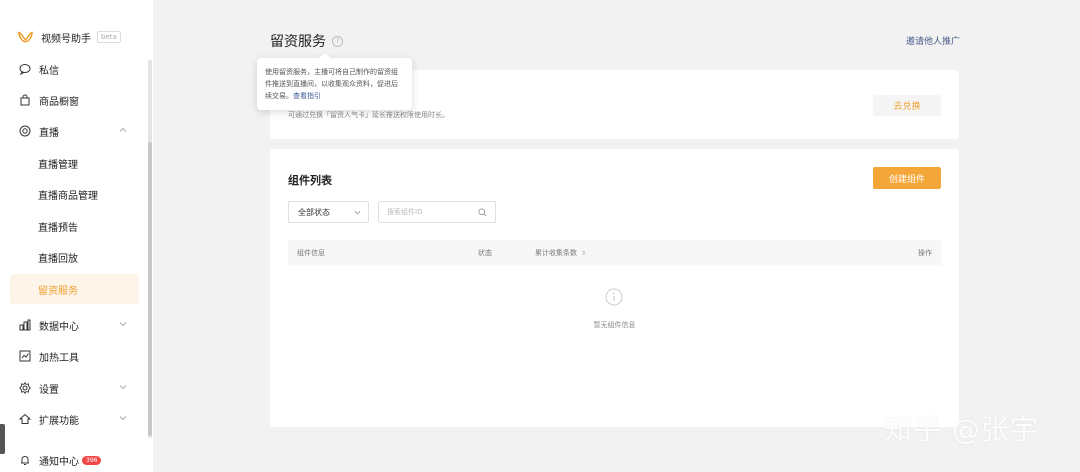  What do you see at coordinates (66, 39) in the screenshot?
I see `app-name: 视频号助手` at bounding box center [66, 39].